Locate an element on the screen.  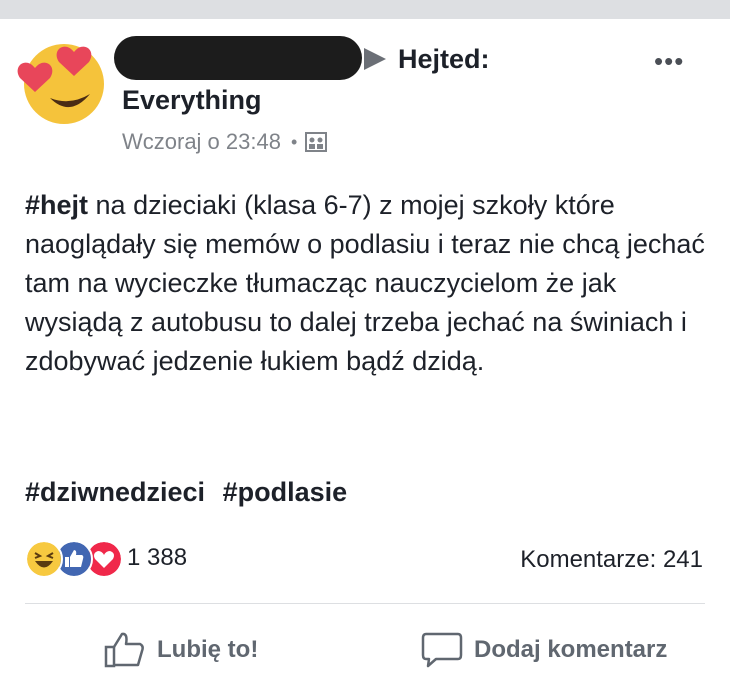
reaction-icons is located at coordinates (74, 559).